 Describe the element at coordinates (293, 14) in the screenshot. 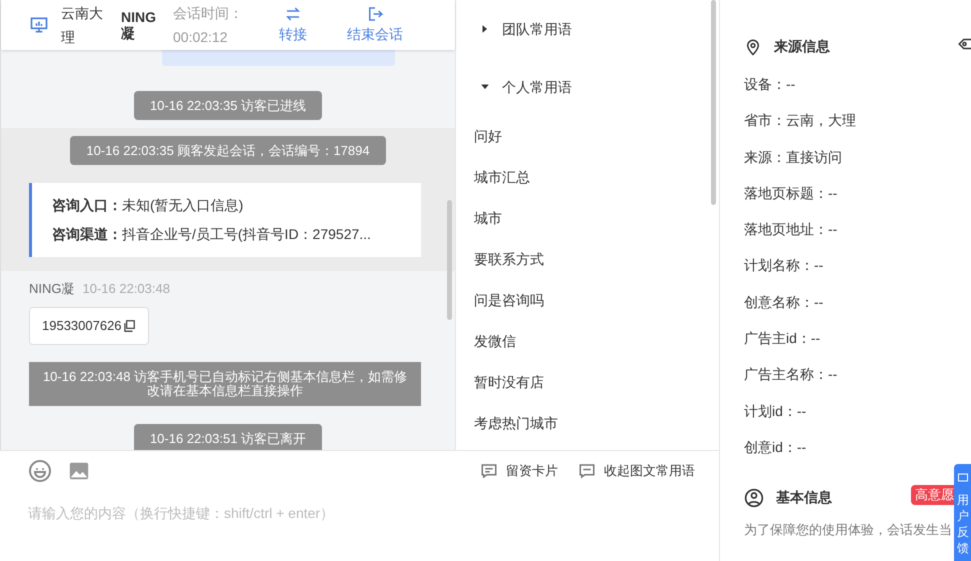

I see `swap-arrows-icon` at that location.